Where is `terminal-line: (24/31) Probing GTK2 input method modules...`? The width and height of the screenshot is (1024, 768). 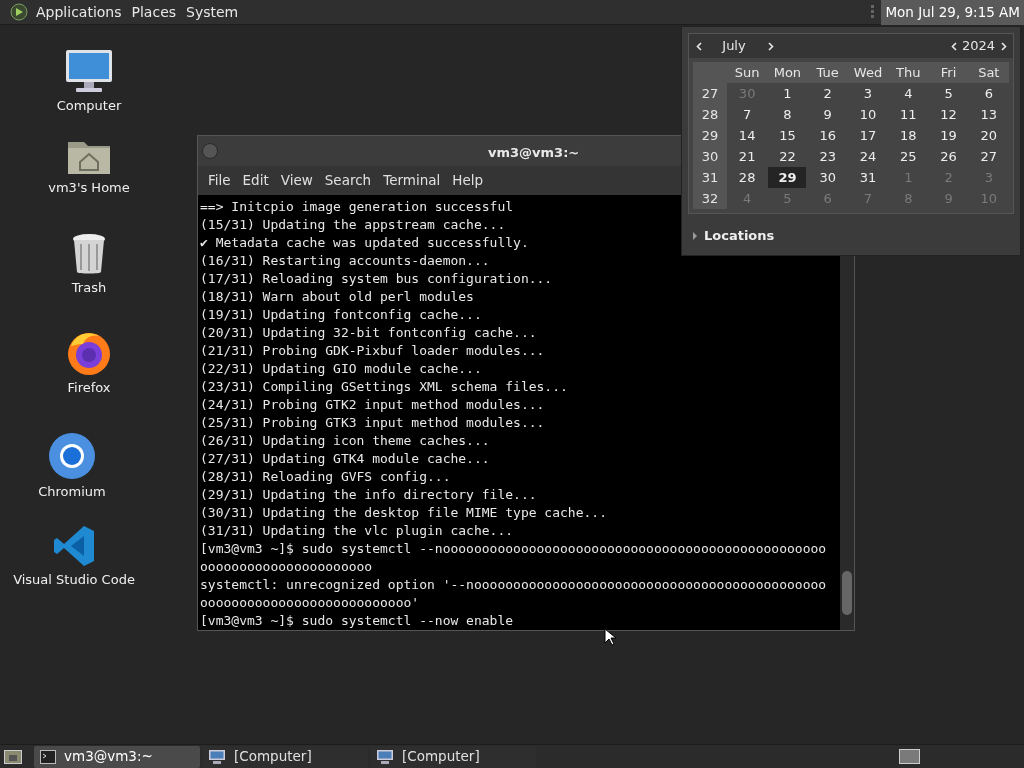 terminal-line: (24/31) Probing GTK2 input method modules... is located at coordinates (372, 405).